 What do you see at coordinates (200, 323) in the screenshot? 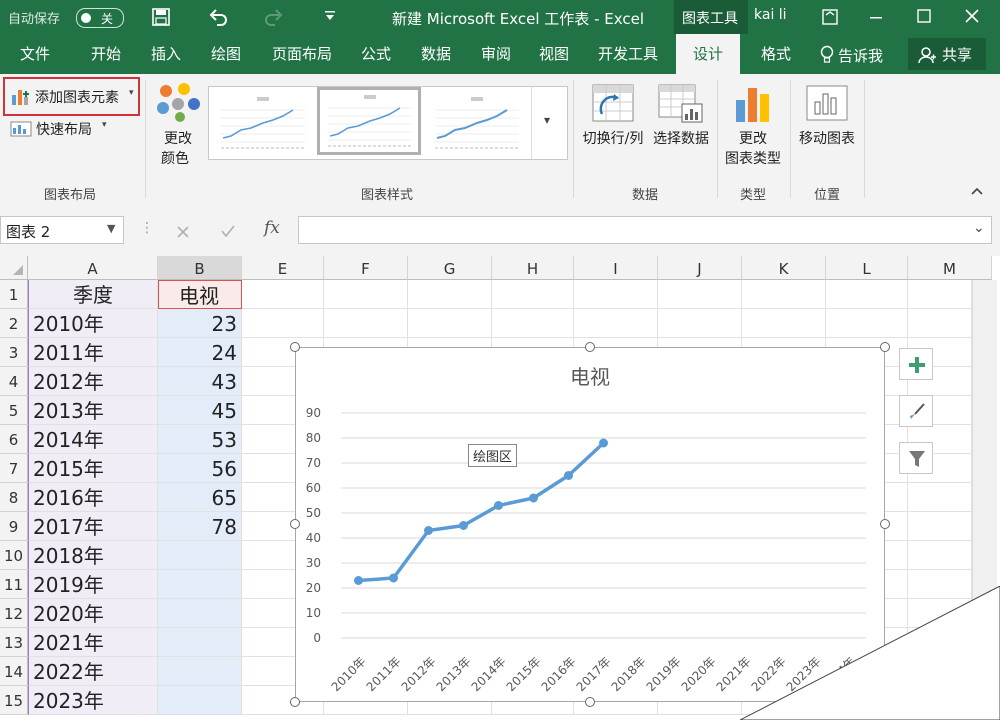
I see `cell-b: 23` at bounding box center [200, 323].